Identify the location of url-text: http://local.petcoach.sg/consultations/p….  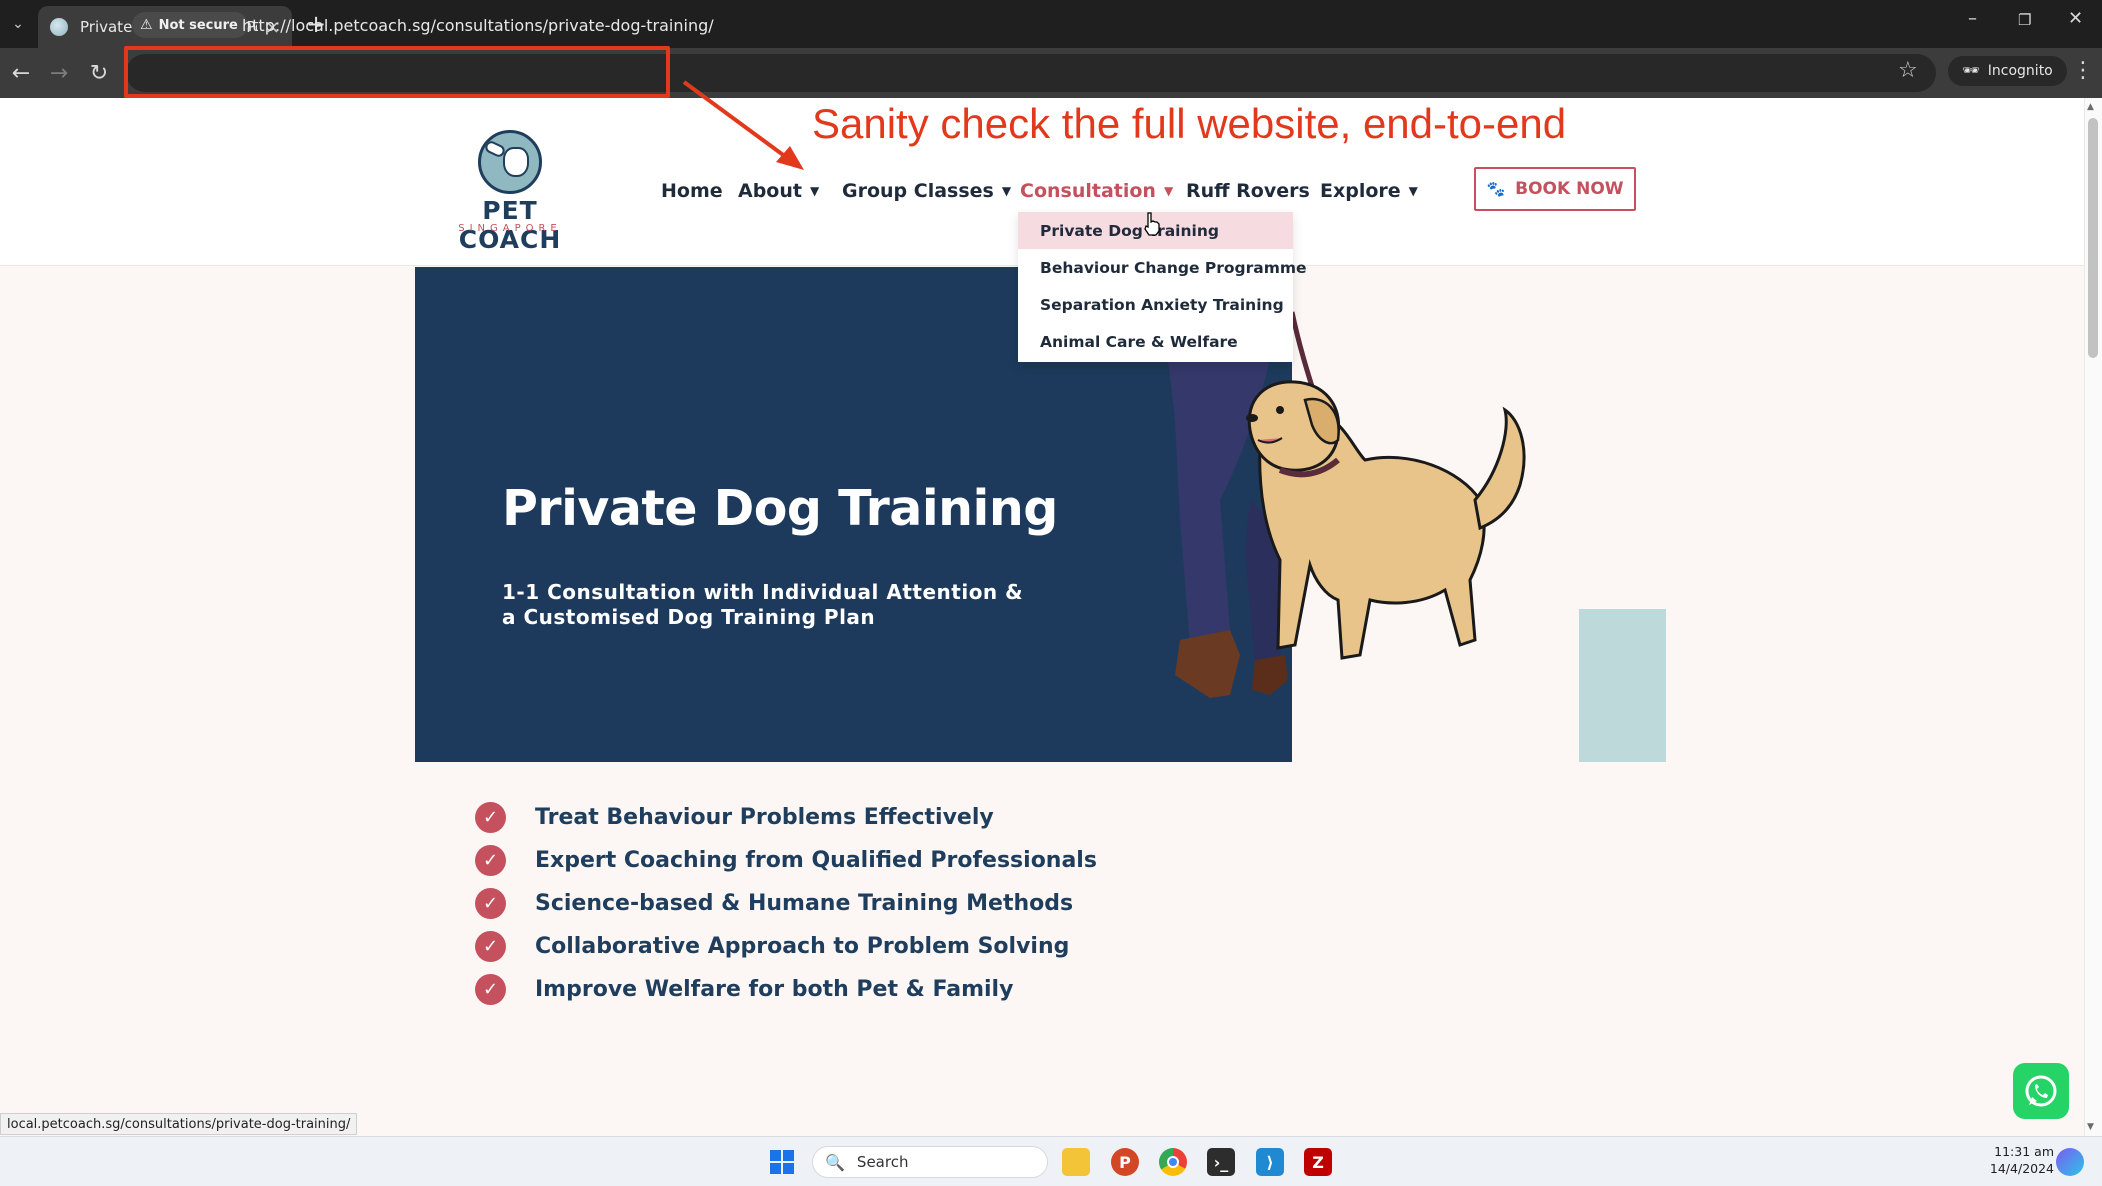
(478, 25).